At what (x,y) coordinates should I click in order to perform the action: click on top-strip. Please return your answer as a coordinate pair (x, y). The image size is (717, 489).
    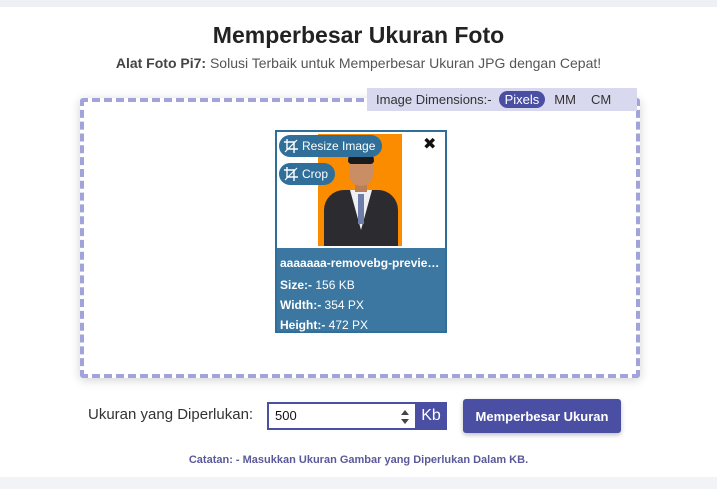
    Looking at the image, I should click on (358, 3).